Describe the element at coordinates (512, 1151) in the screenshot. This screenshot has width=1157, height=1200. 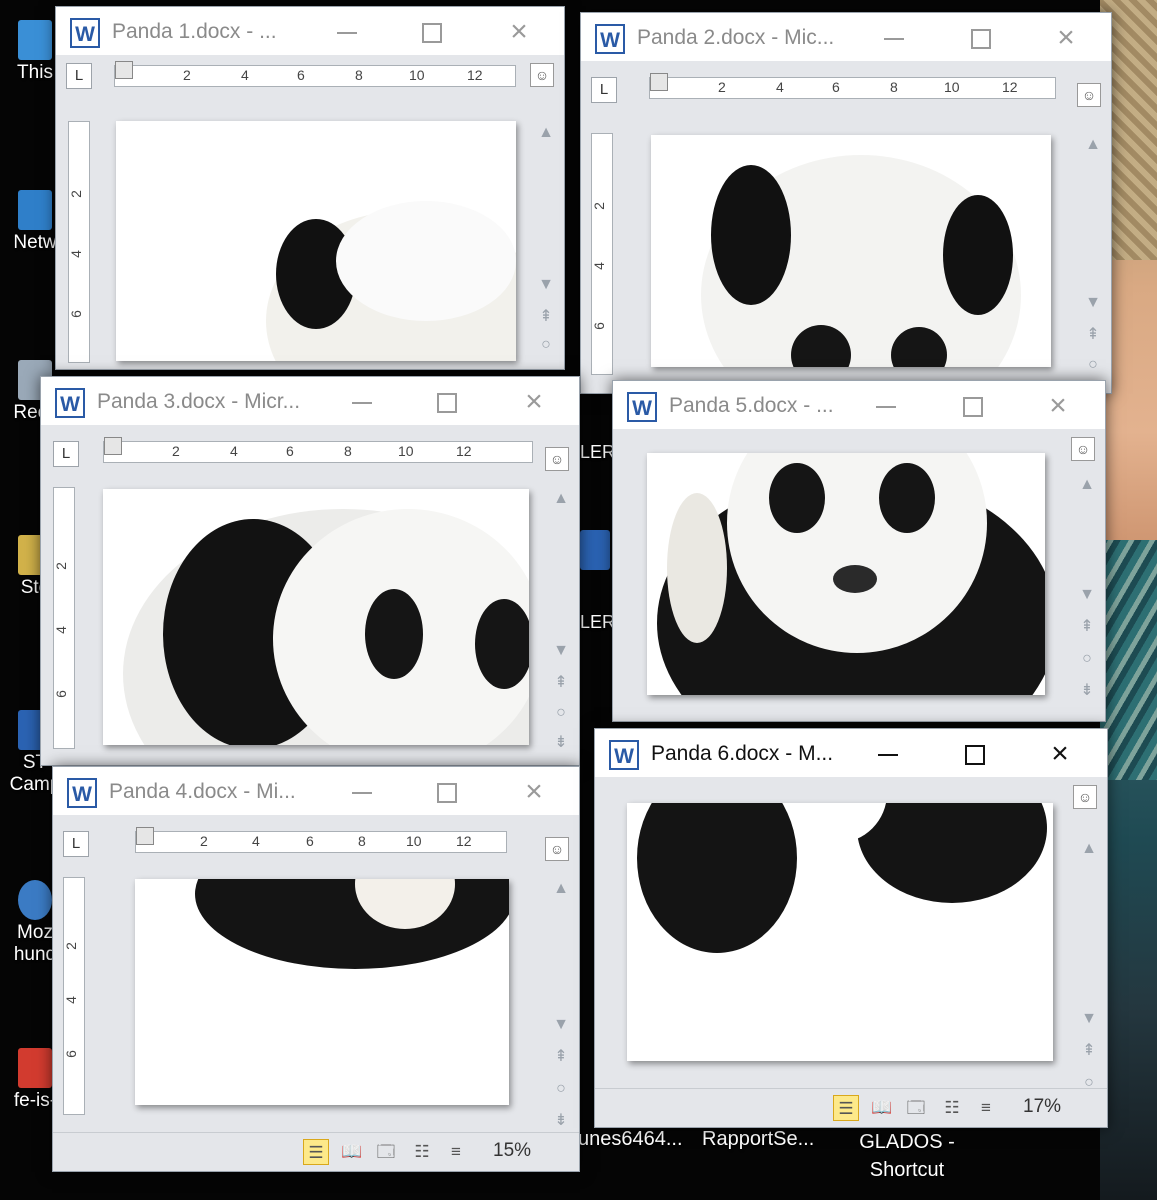
I see `zoom-level: 15%` at that location.